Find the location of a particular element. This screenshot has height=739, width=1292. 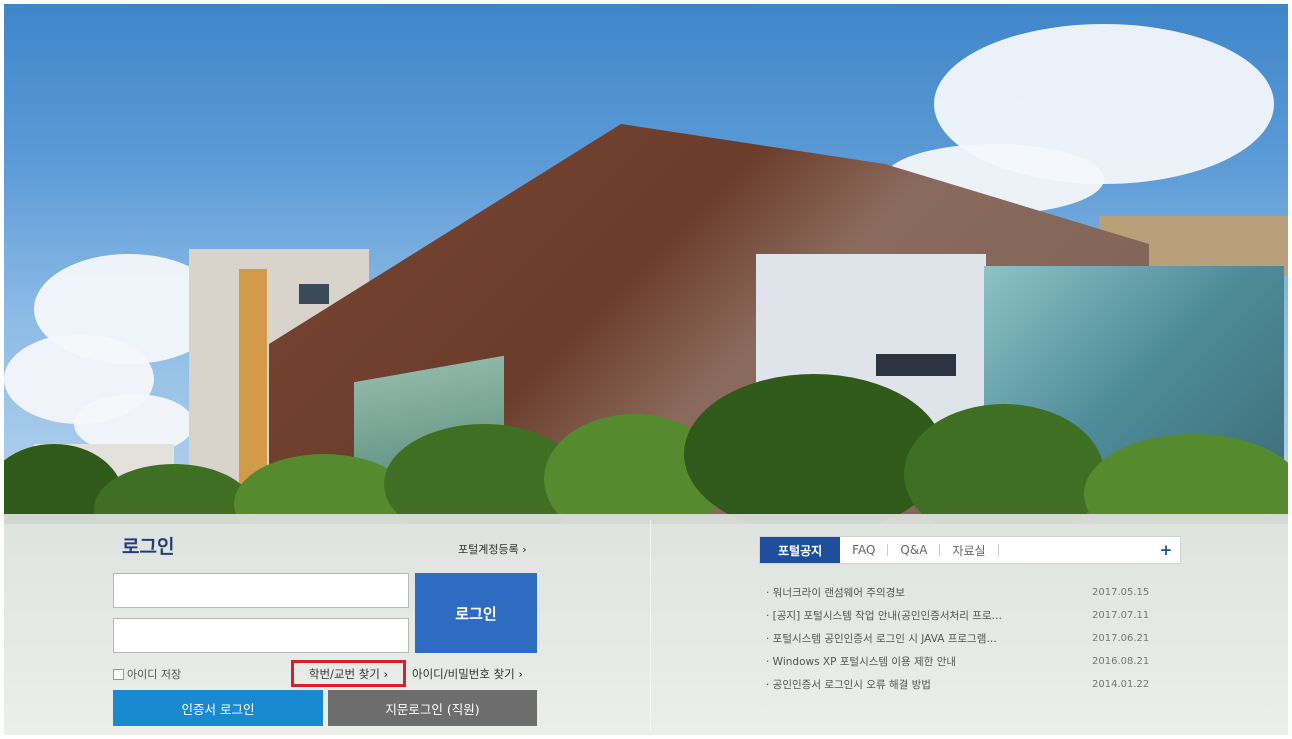

notice-date: 2014.01.22 is located at coordinates (1121, 684).